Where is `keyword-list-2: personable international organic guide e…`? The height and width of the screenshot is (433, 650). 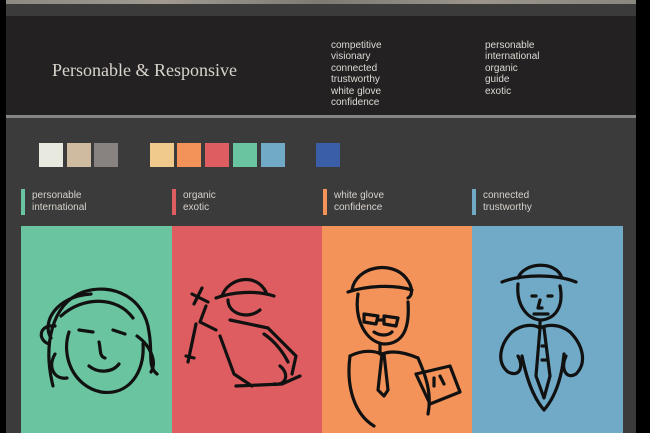
keyword-list-2: personable international organic guide e… is located at coordinates (512, 68).